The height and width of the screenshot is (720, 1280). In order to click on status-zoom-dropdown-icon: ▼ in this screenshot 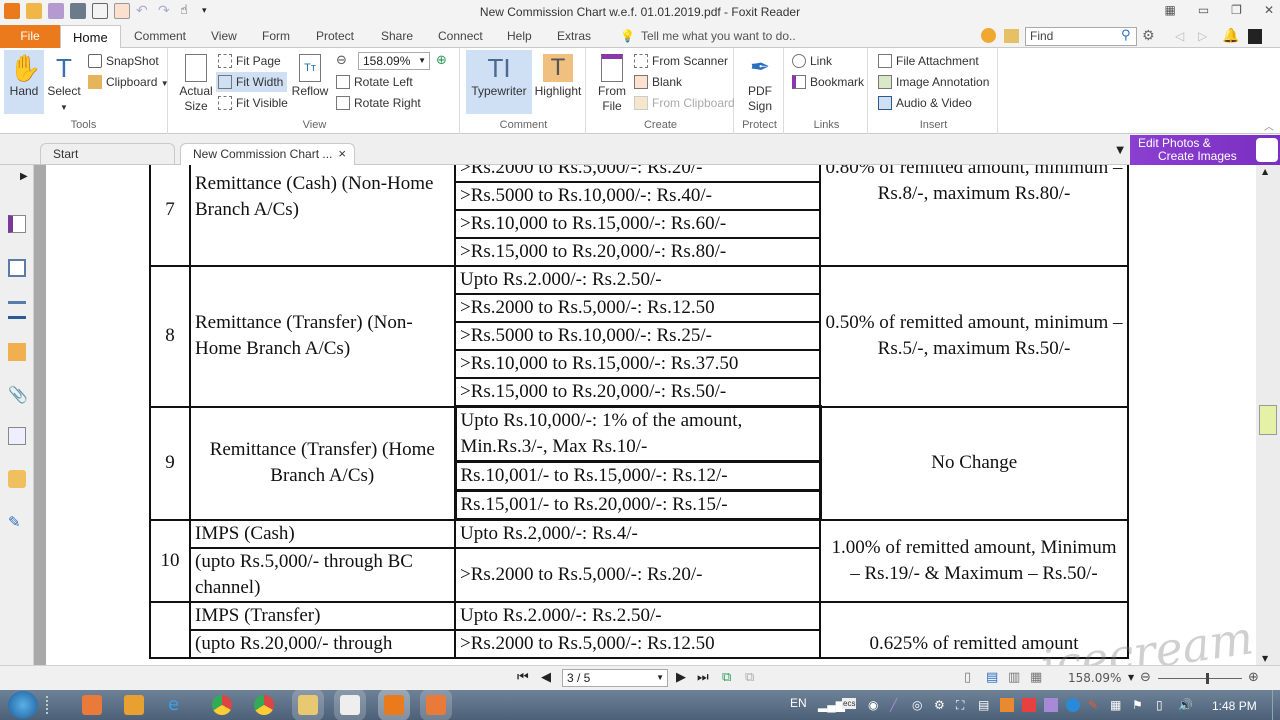, I will do `click(1131, 677)`.